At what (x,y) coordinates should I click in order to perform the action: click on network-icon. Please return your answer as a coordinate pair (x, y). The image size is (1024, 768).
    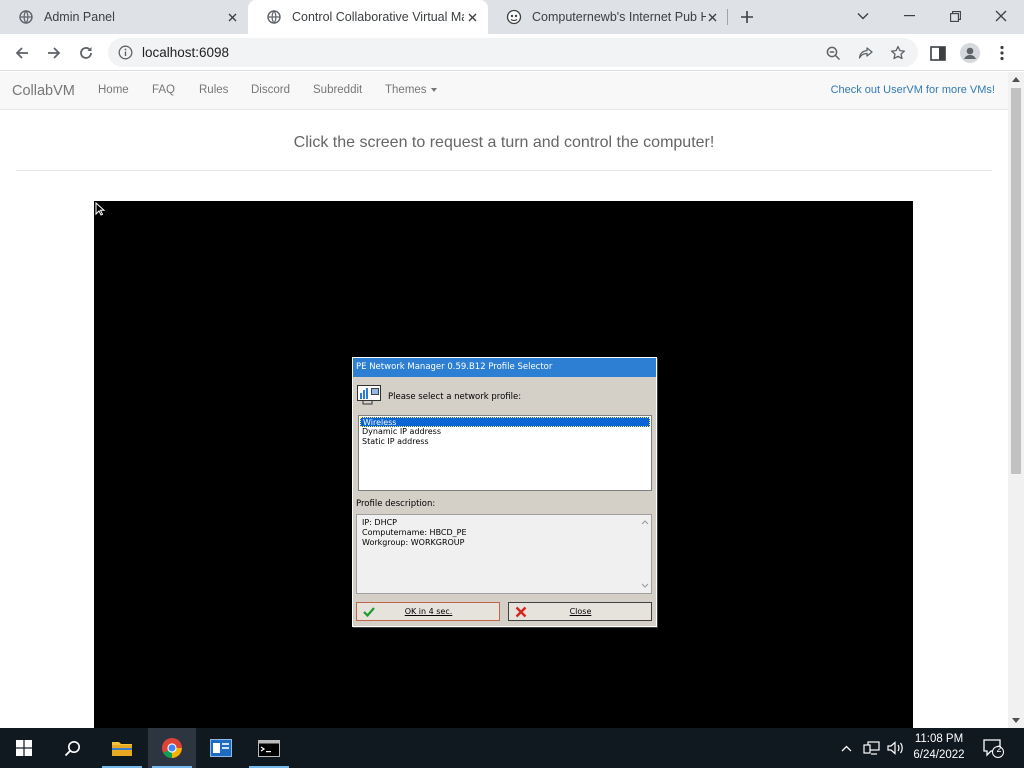
    Looking at the image, I should click on (871, 748).